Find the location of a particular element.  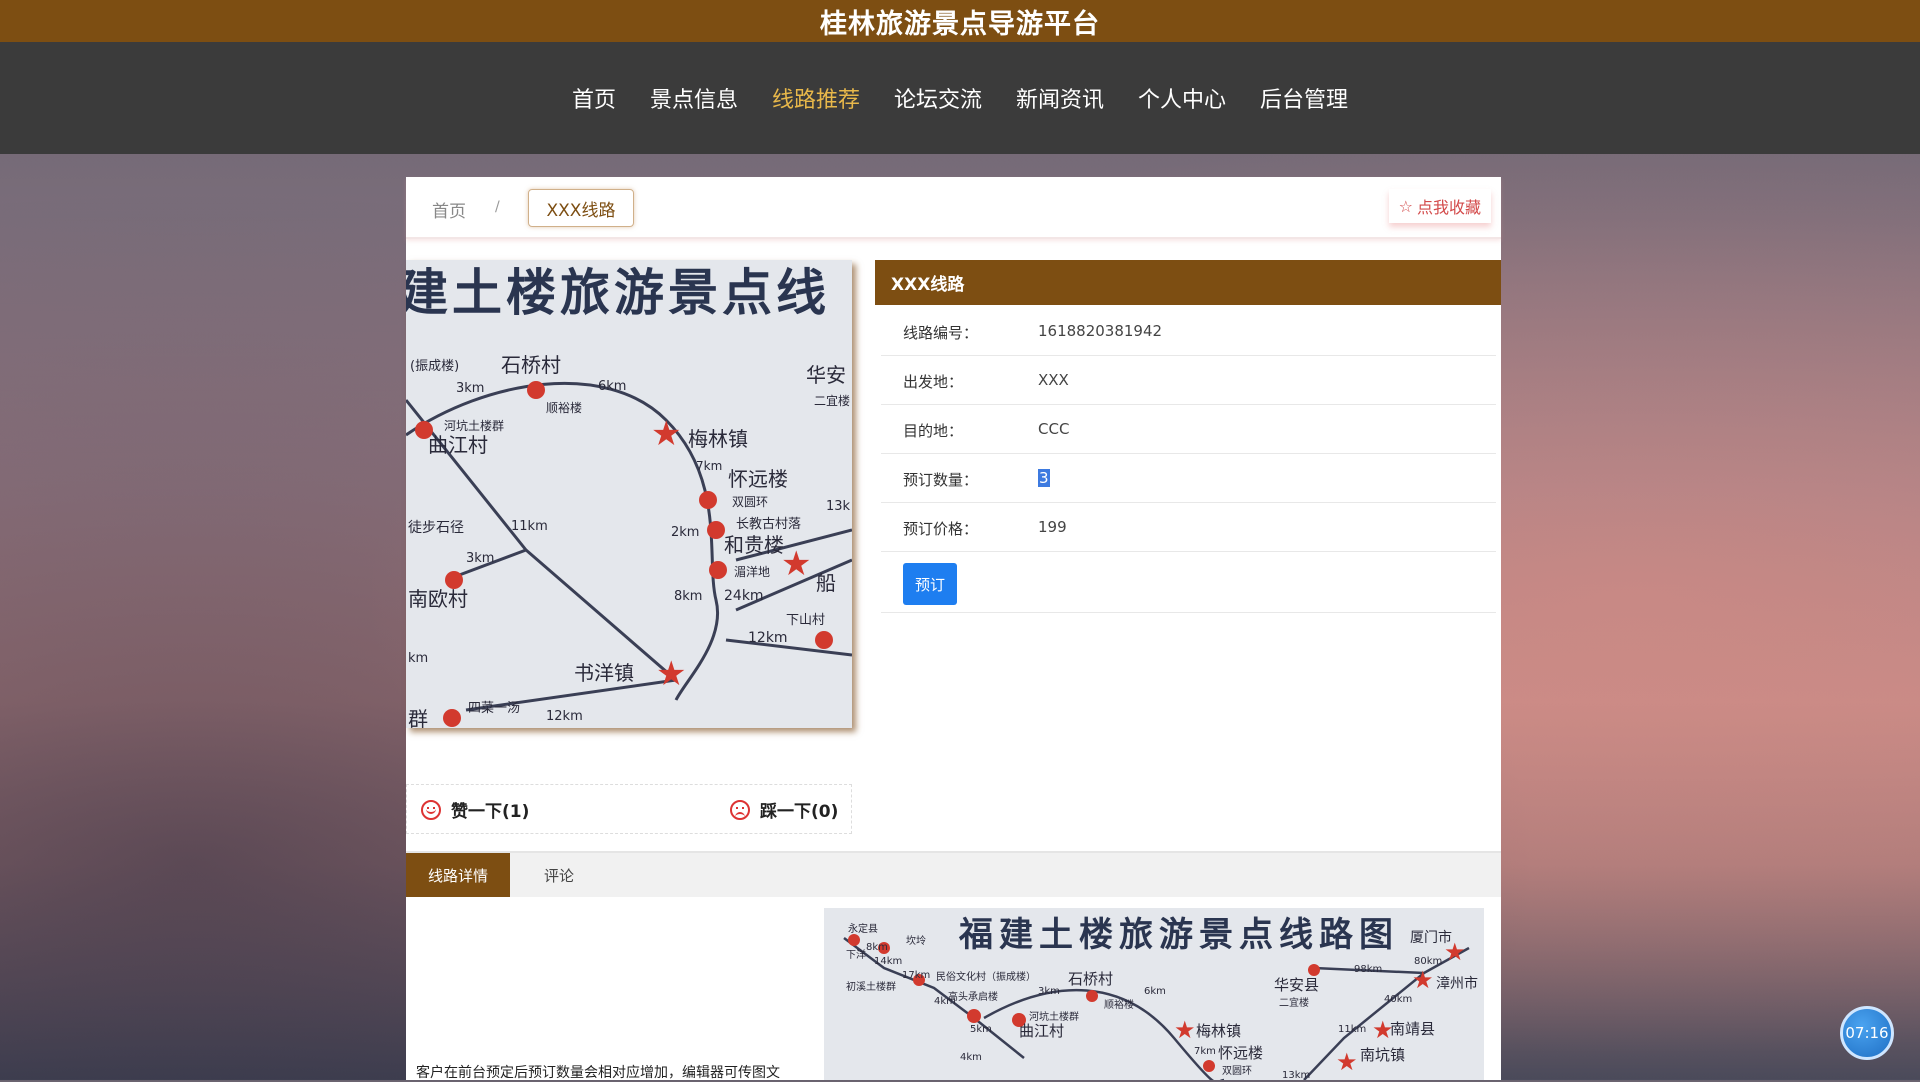

detail-description: 客户在前台预定后预订数量会相对应增加，编辑器可传图文 is located at coordinates (598, 1073).